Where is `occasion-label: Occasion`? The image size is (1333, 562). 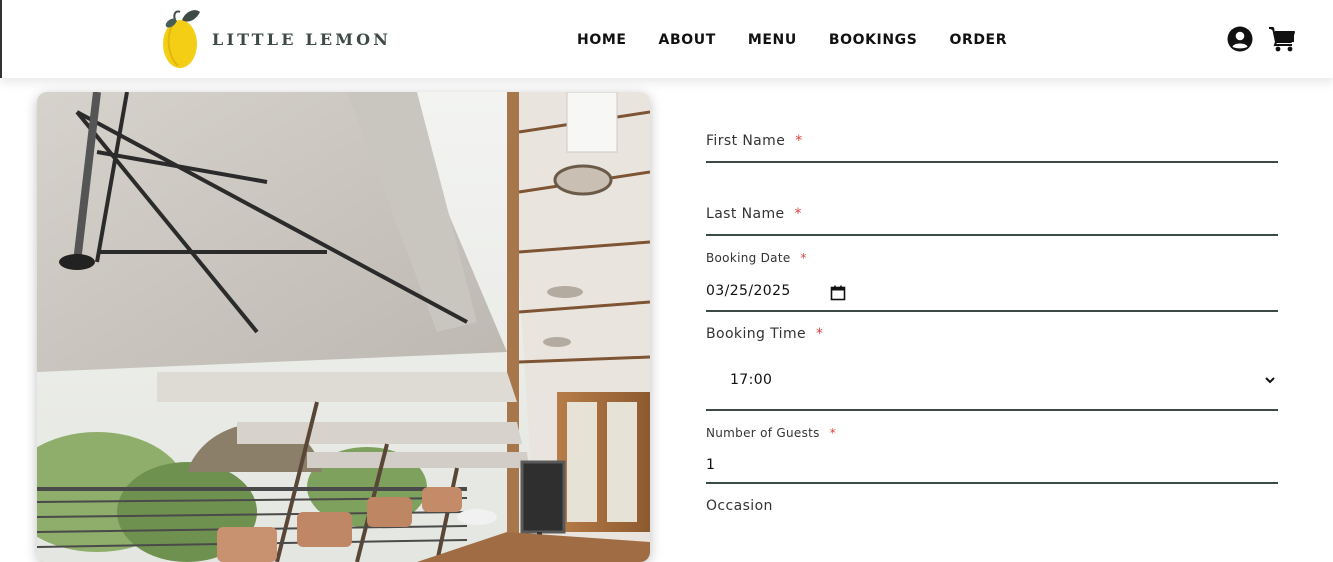 occasion-label: Occasion is located at coordinates (739, 506).